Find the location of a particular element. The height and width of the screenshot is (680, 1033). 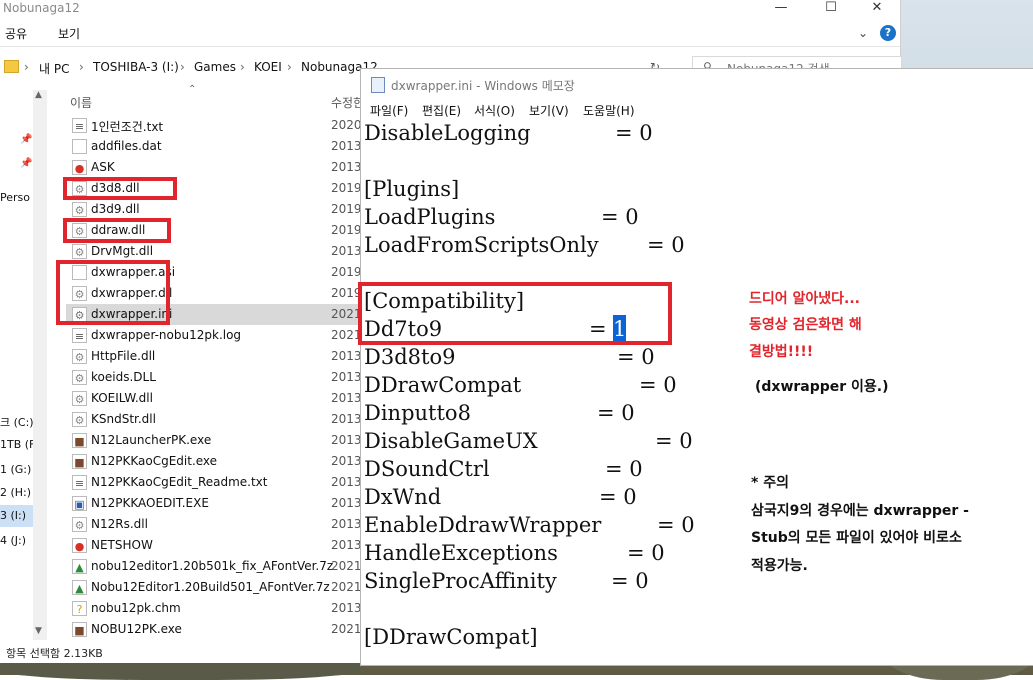

file-name: KOEILW.dll is located at coordinates (122, 398).